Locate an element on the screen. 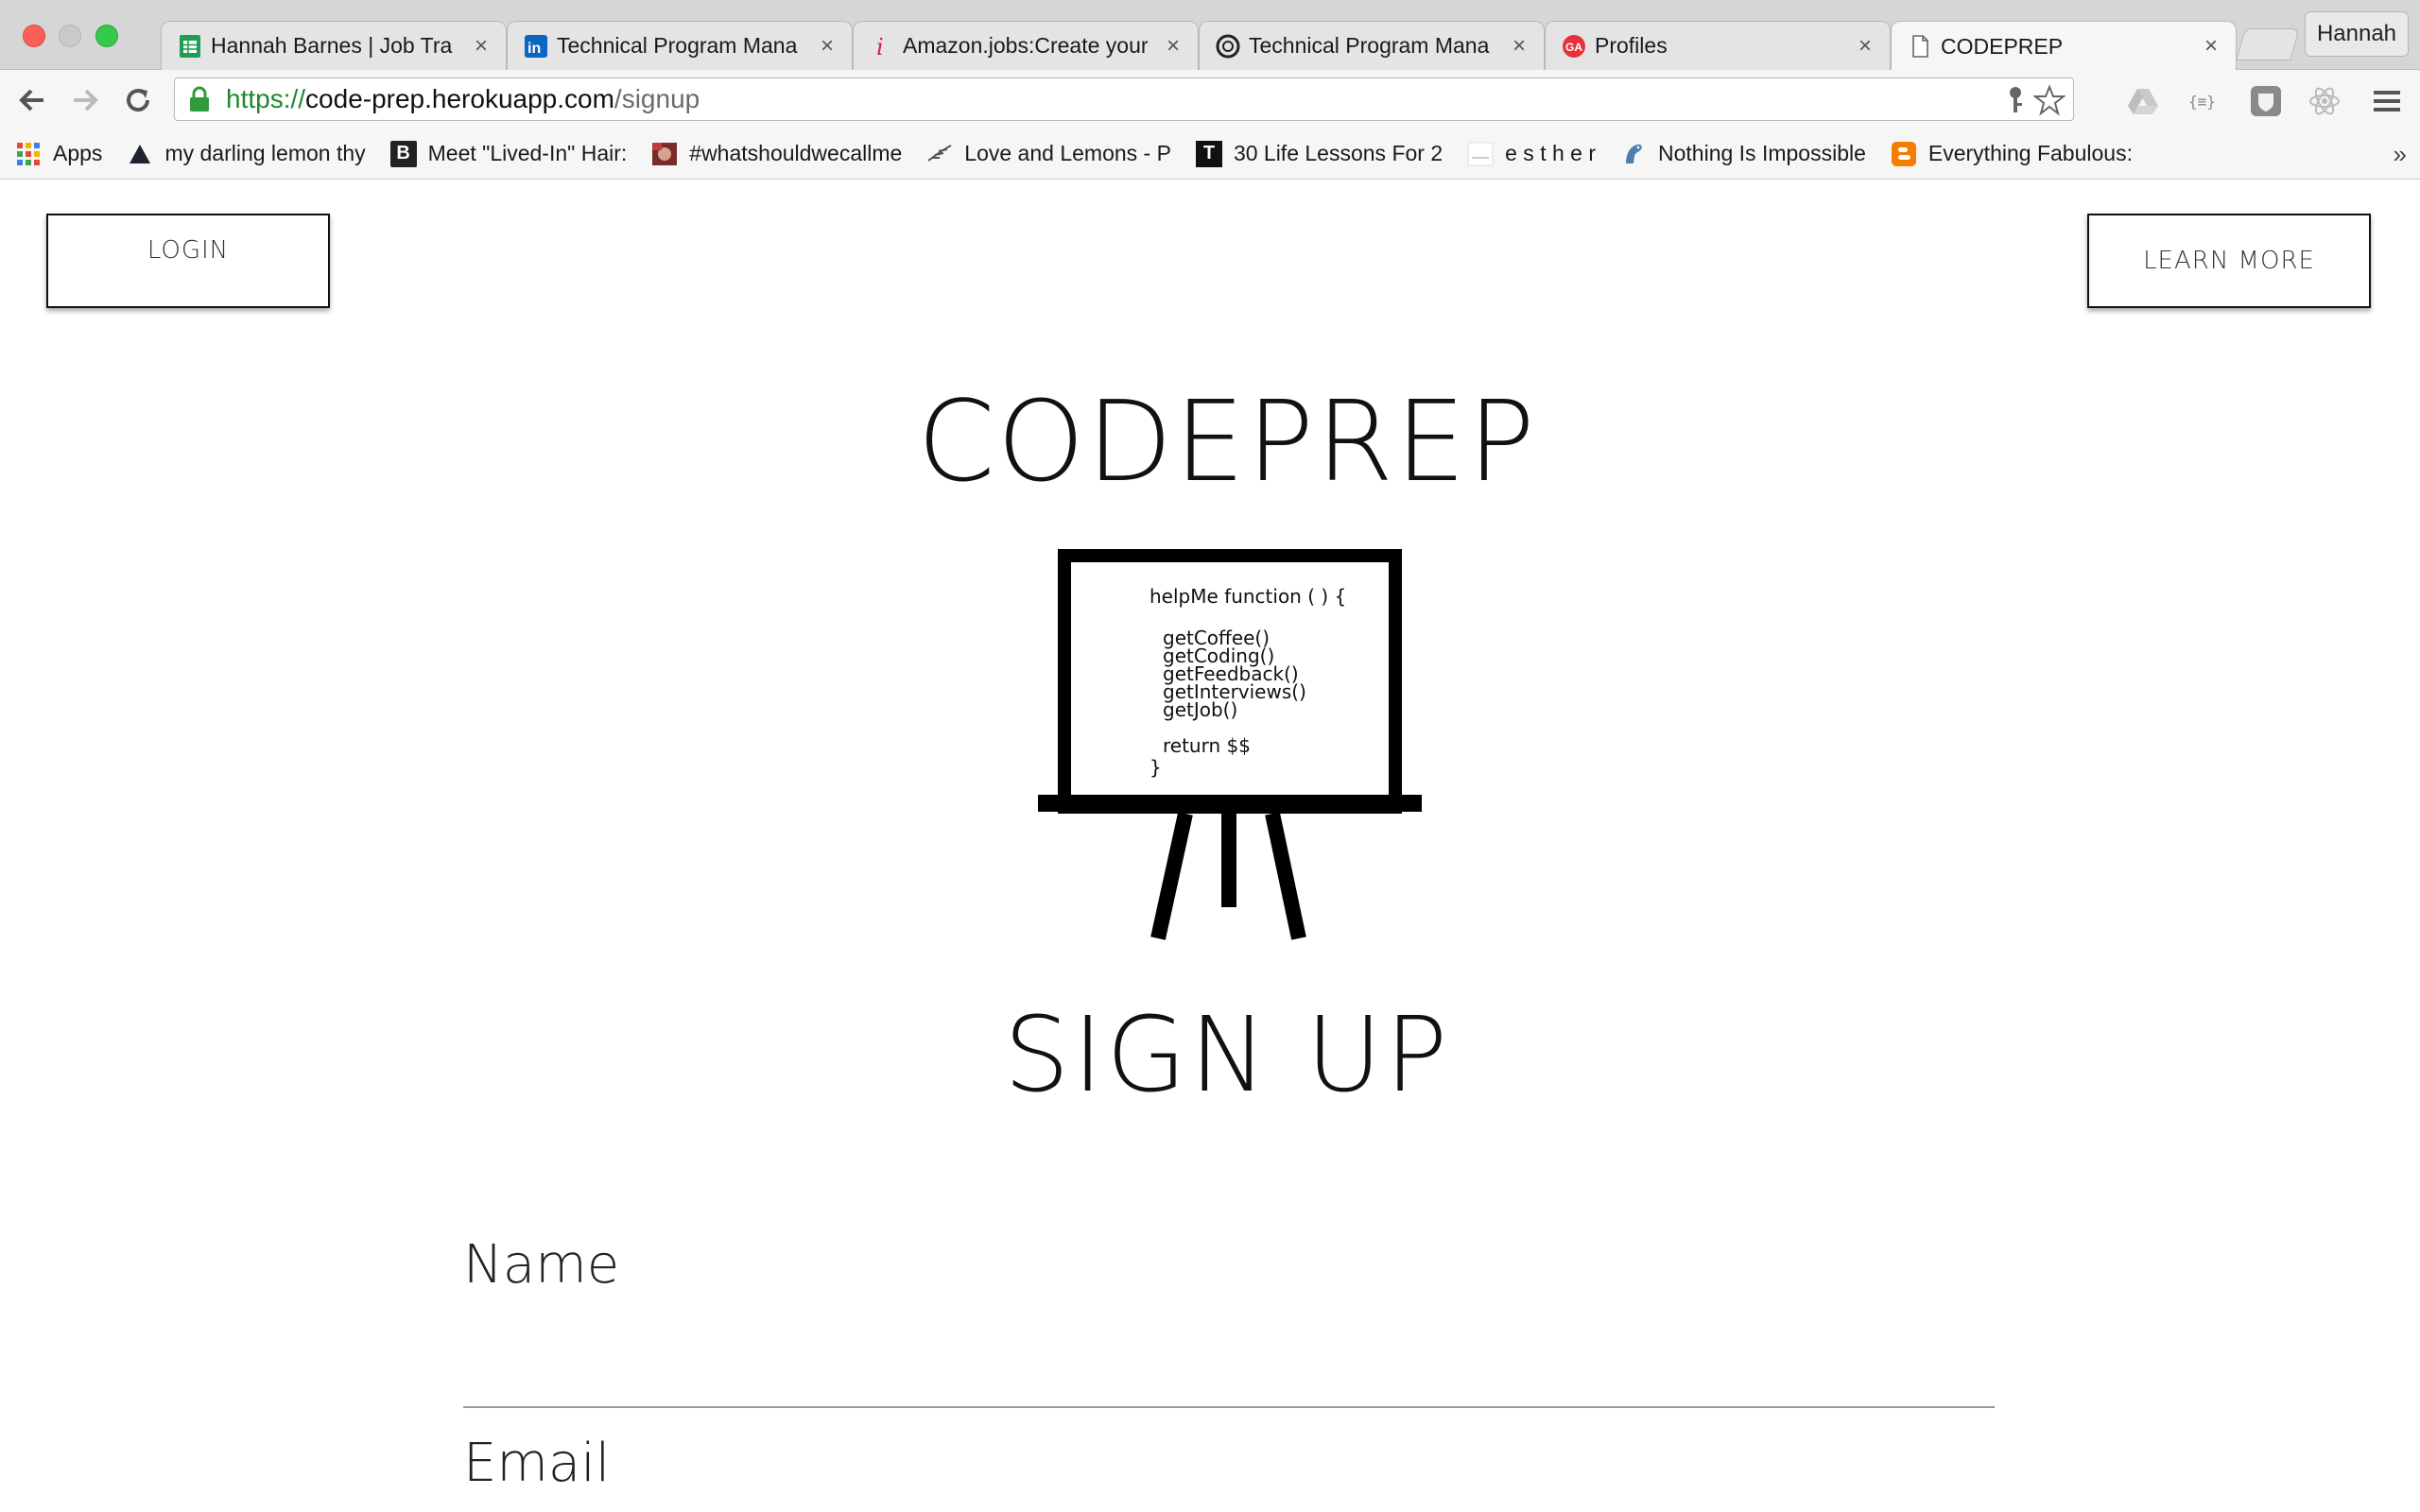  bookmark-star-icon is located at coordinates (2049, 100).